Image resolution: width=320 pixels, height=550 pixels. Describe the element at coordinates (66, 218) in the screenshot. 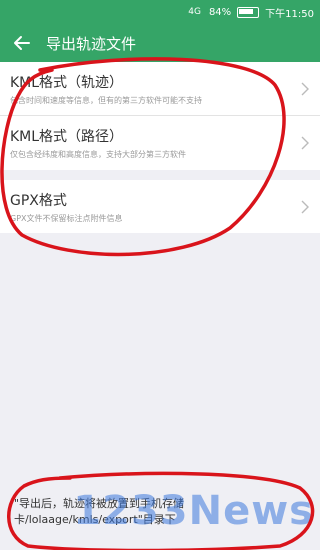

I see `option-description: GPX文件不保留标注点附件信息` at that location.